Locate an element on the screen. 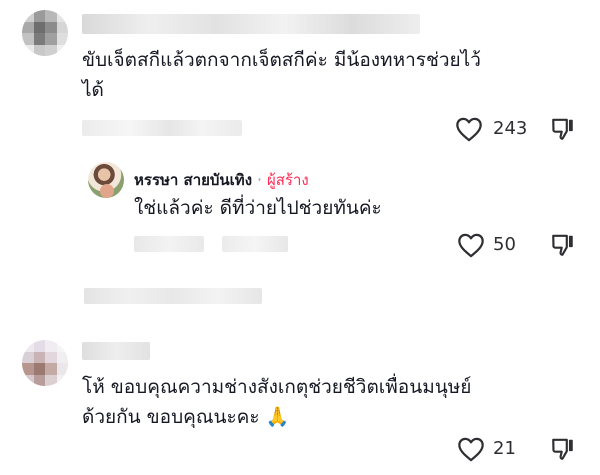 The width and height of the screenshot is (600, 475). like-count: 50 is located at coordinates (504, 244).